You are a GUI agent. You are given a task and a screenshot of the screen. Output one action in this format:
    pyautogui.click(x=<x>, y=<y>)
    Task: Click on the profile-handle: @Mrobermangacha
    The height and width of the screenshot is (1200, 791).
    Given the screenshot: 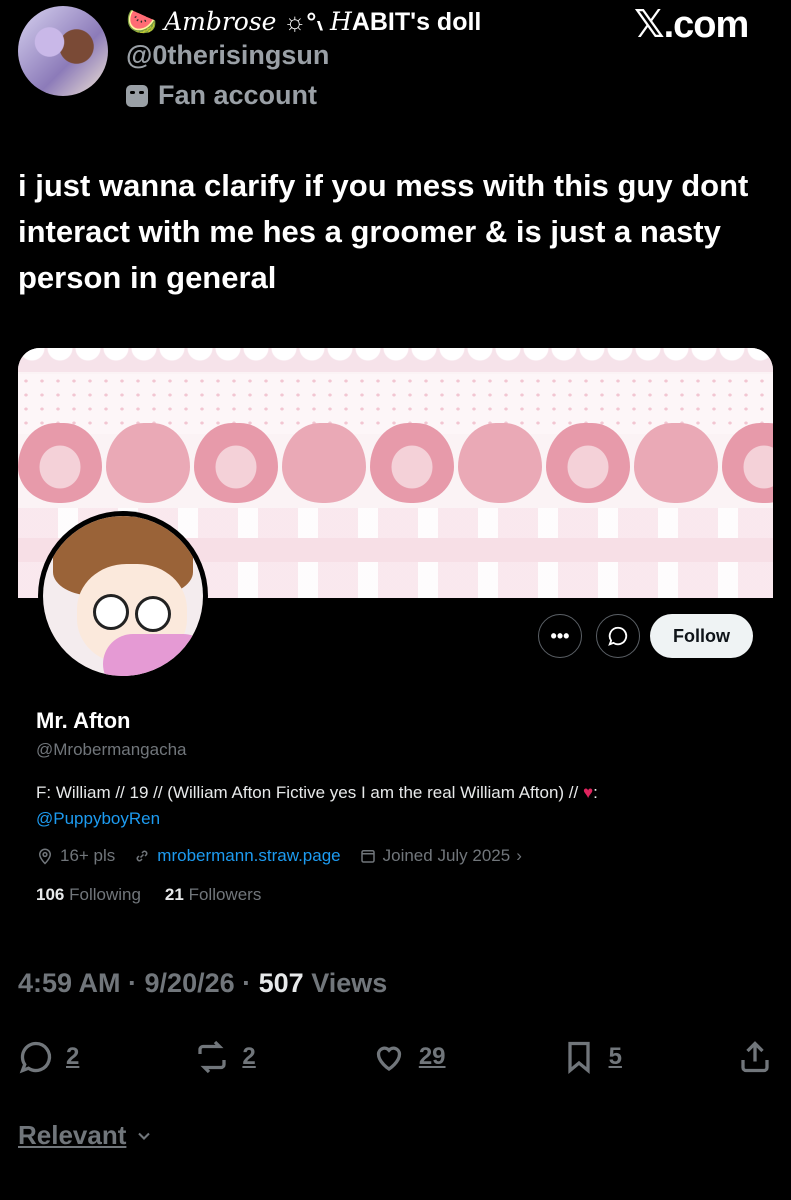 What is the action you would take?
    pyautogui.click(x=111, y=749)
    